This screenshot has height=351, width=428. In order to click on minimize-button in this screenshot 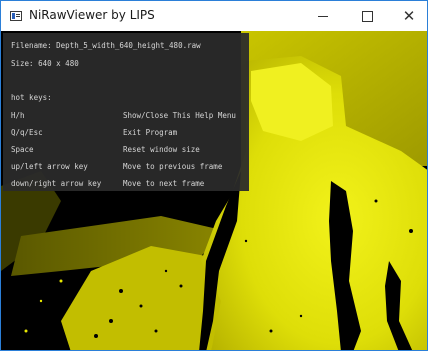, I will do `click(323, 16)`.